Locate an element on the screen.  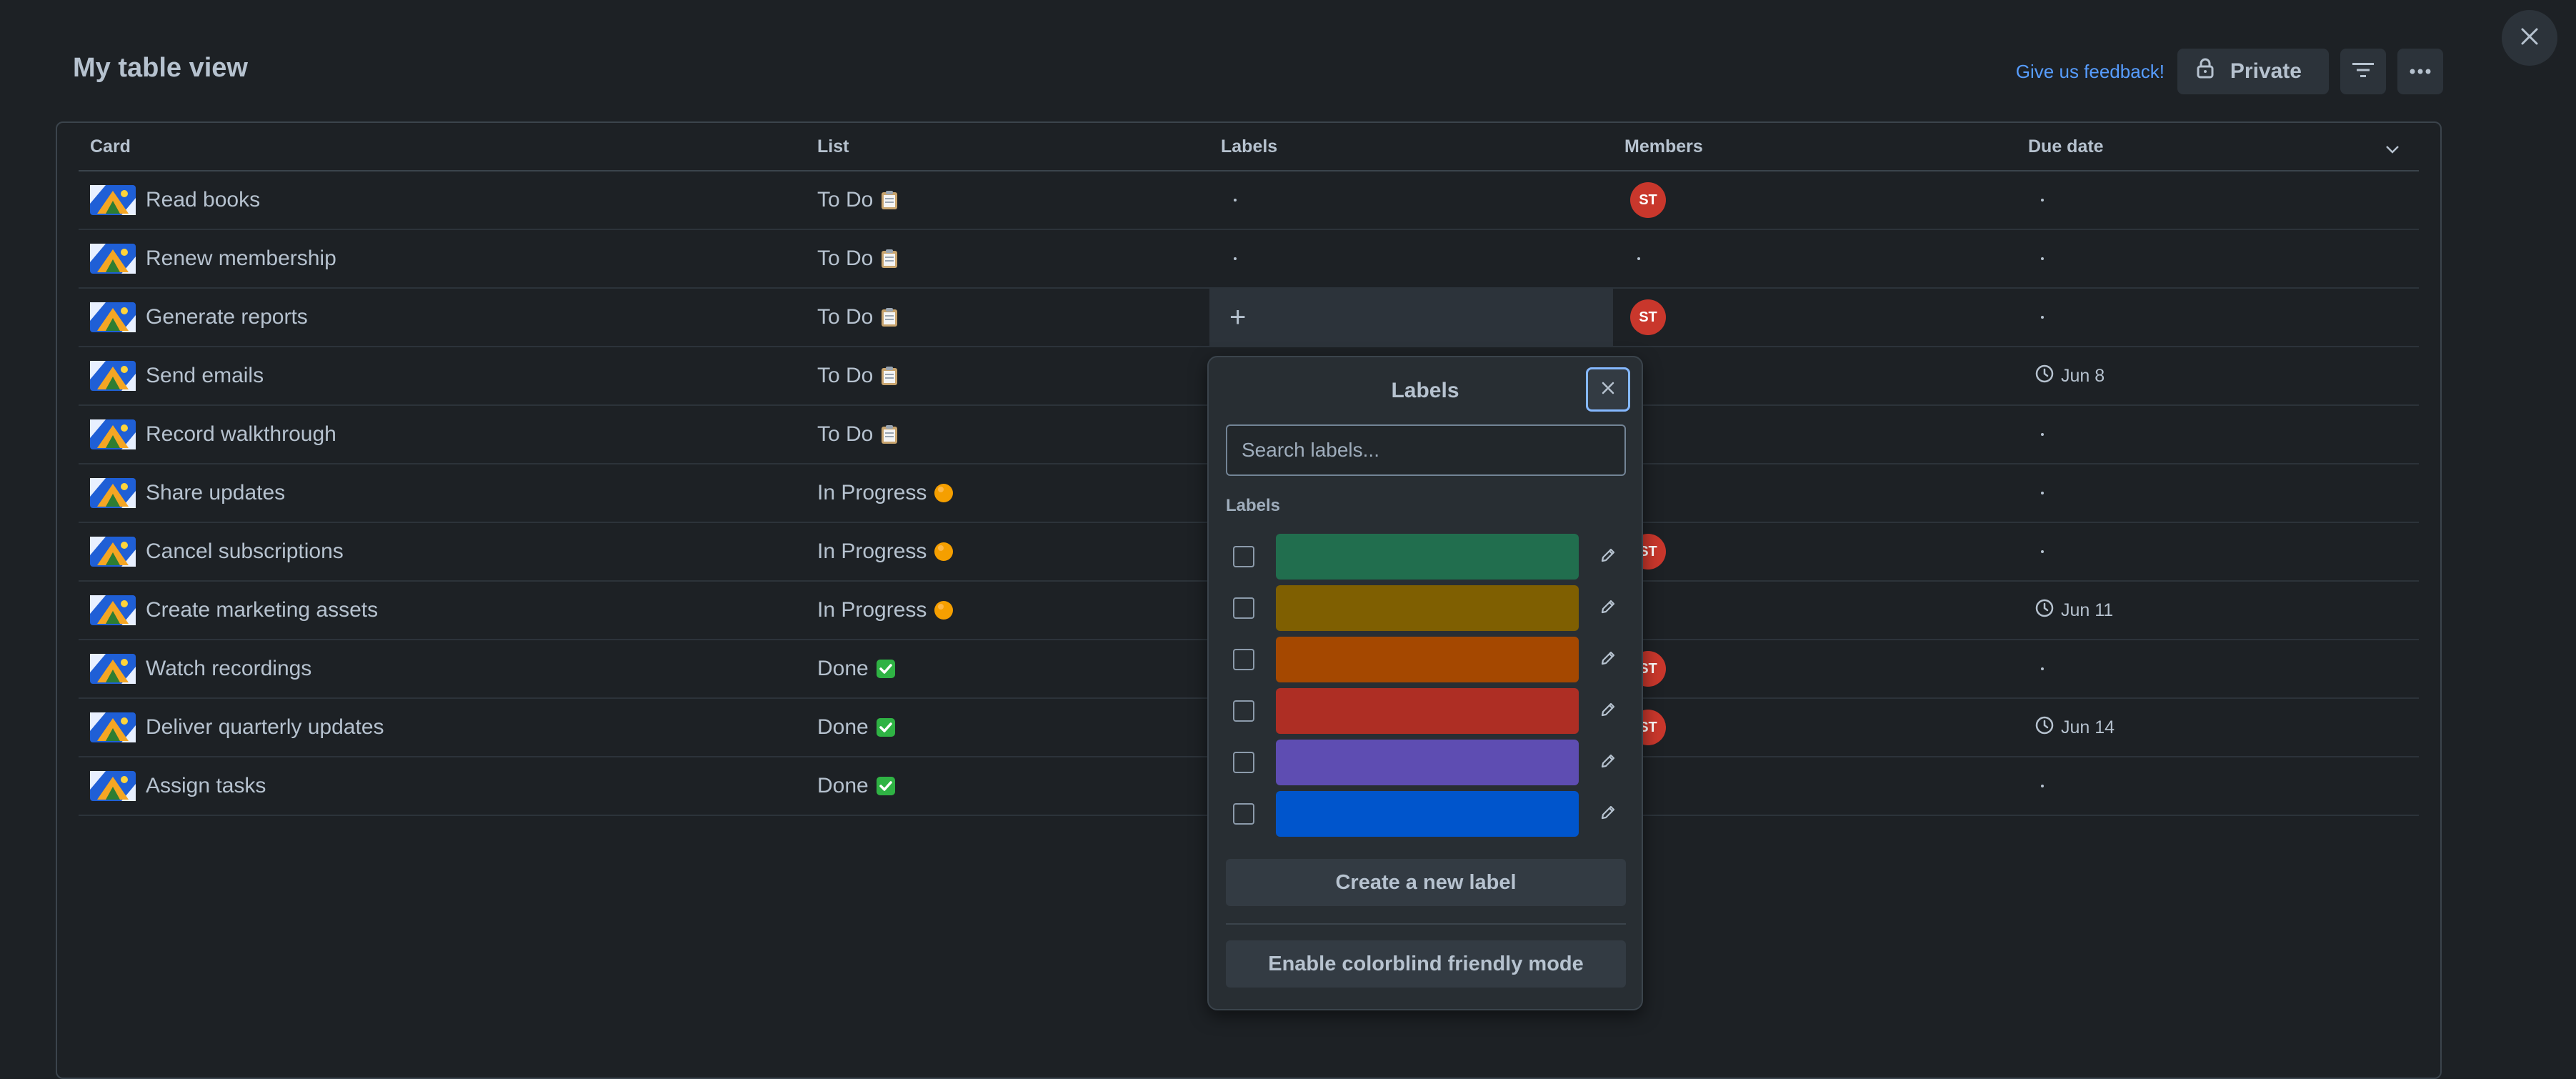
table-row: Renew membership To Do is located at coordinates (1249, 259).